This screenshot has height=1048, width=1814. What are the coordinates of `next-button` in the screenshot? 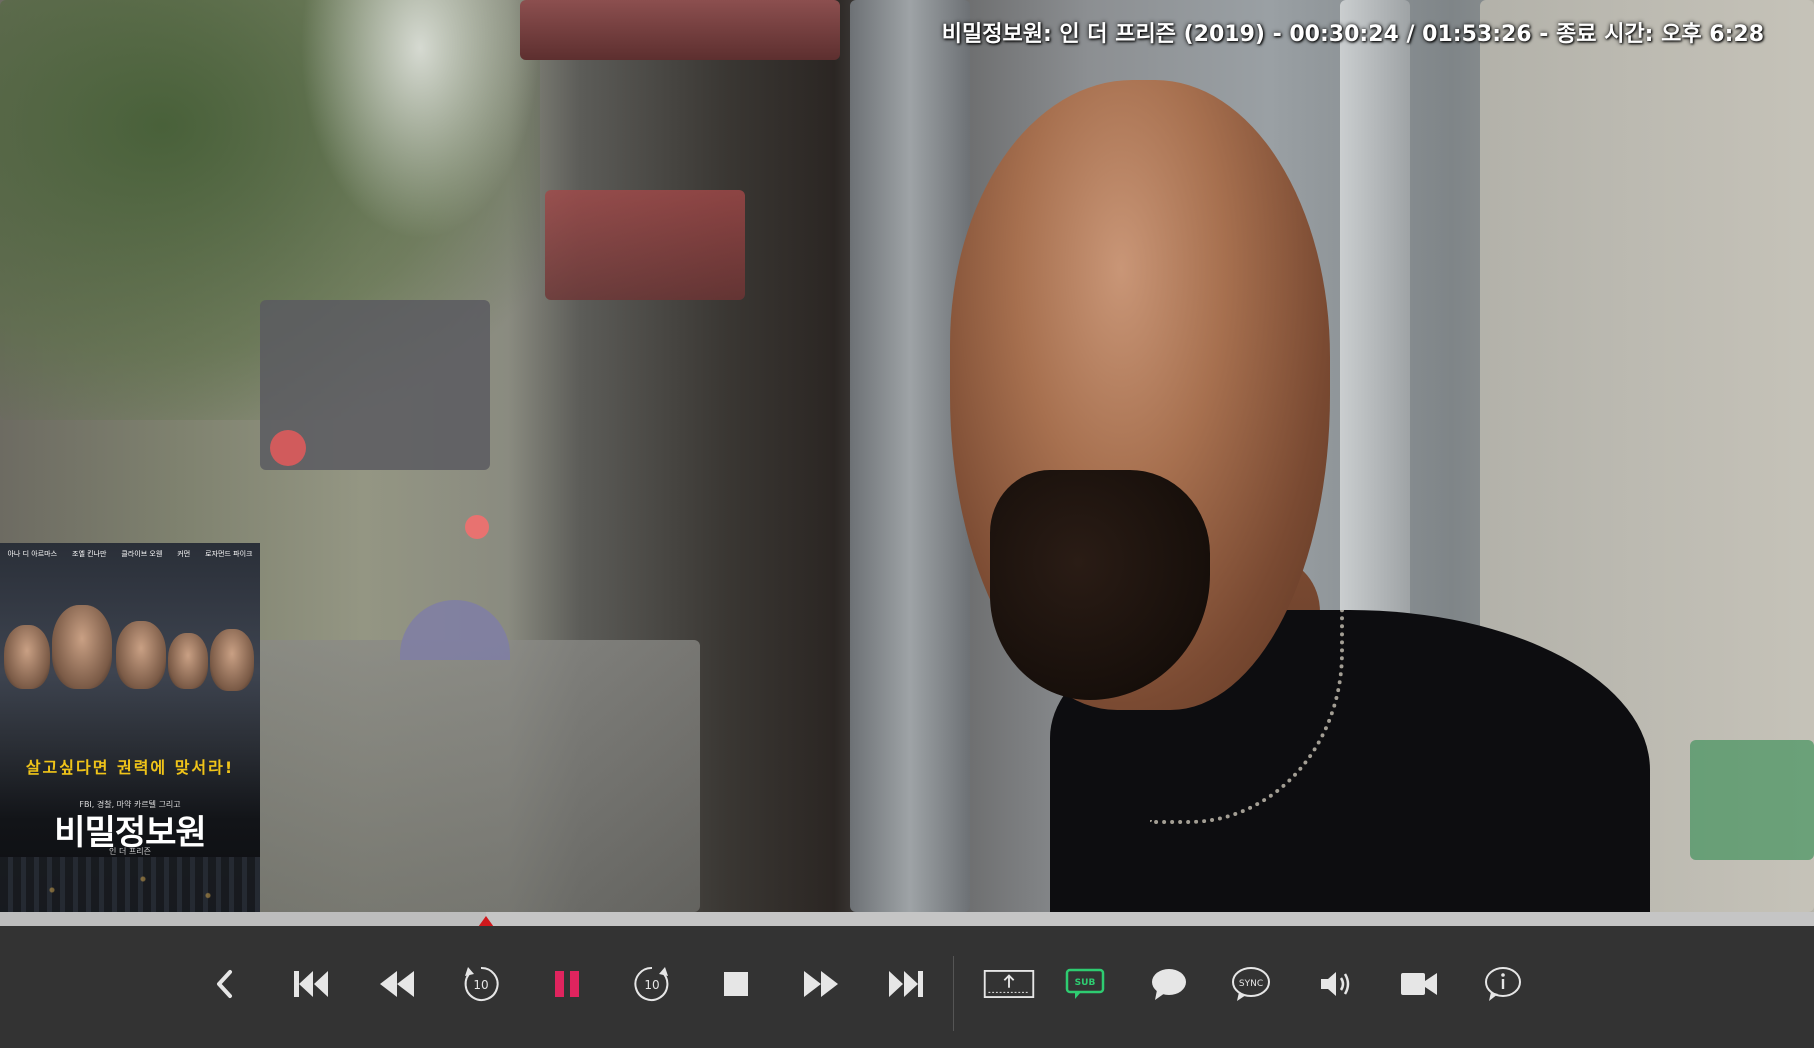 It's located at (906, 984).